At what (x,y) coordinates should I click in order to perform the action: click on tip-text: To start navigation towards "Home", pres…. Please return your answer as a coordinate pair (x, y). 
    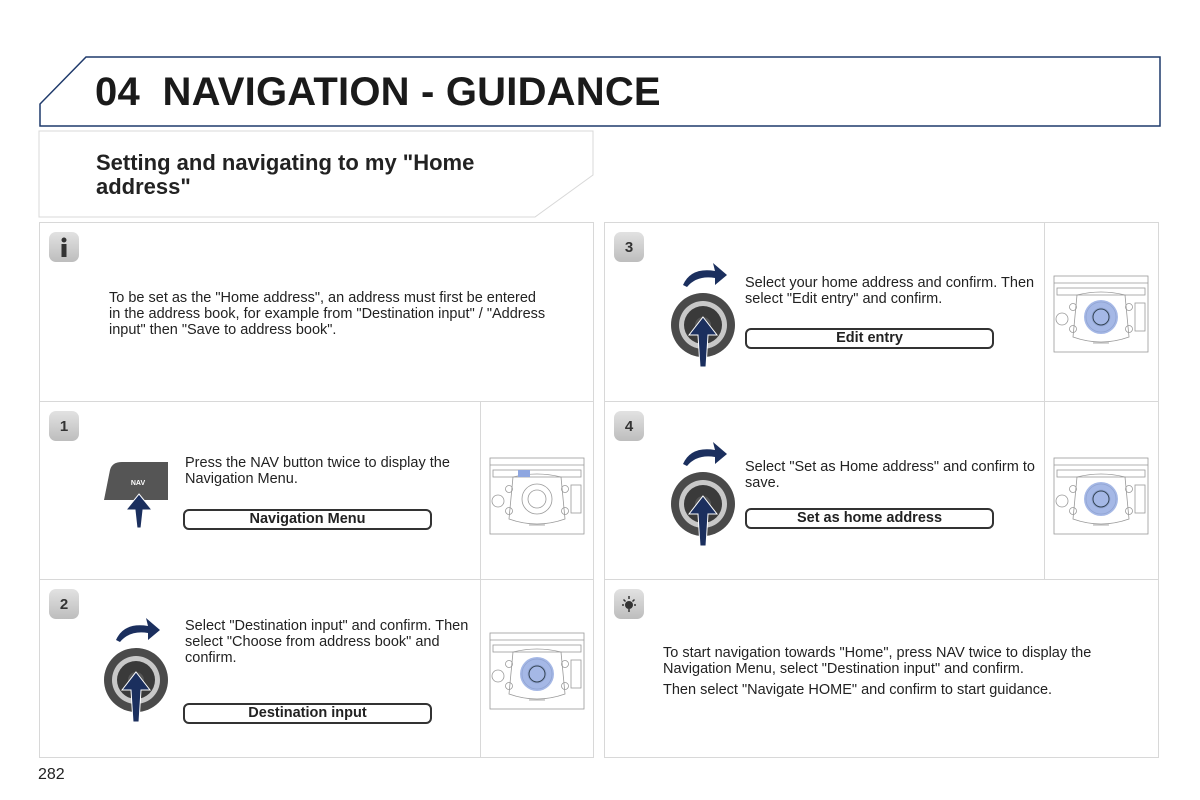
    Looking at the image, I should click on (877, 661).